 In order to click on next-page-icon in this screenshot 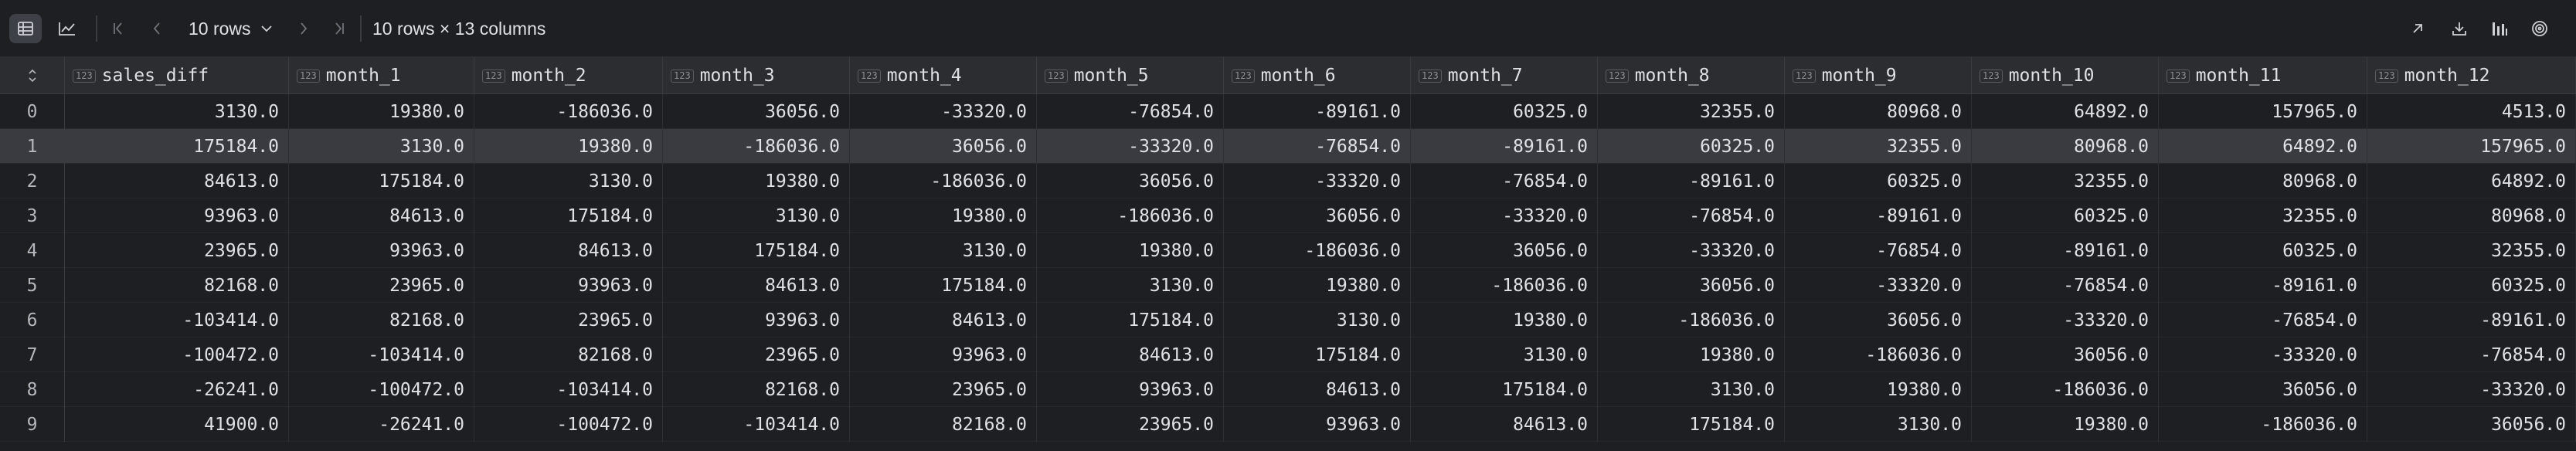, I will do `click(303, 29)`.